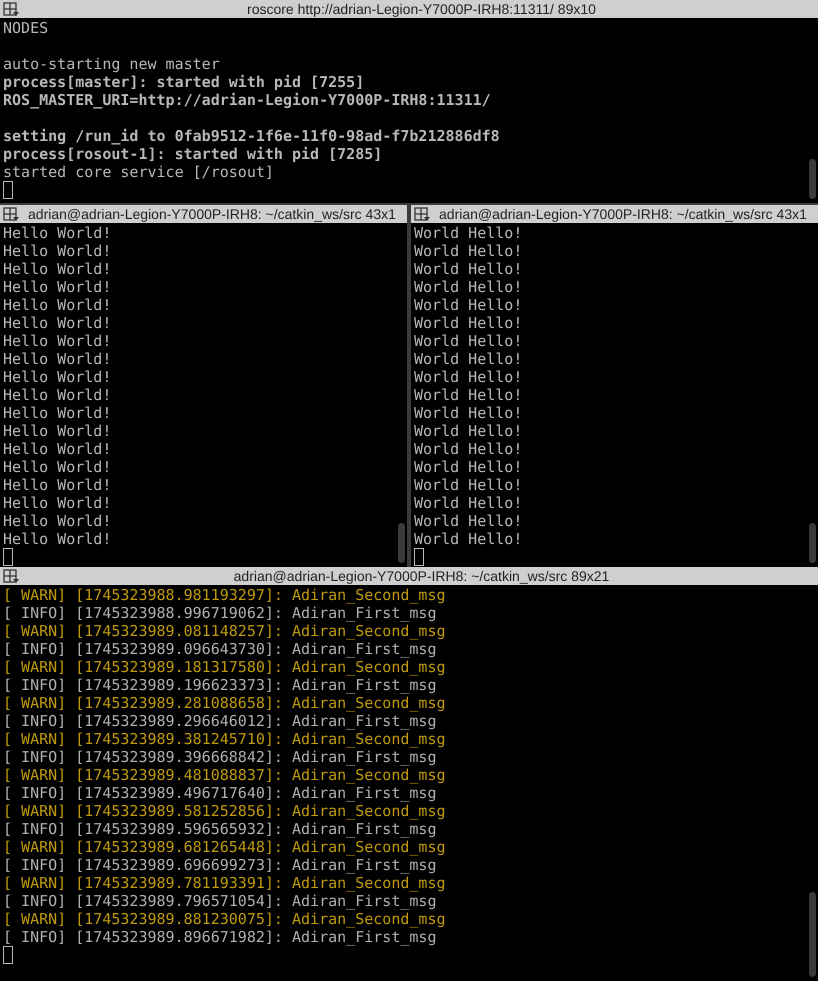 The image size is (818, 981). I want to click on terminal-line: [ INFO] [1745323989.096643730]: Adiran_First_msg, so click(220, 649).